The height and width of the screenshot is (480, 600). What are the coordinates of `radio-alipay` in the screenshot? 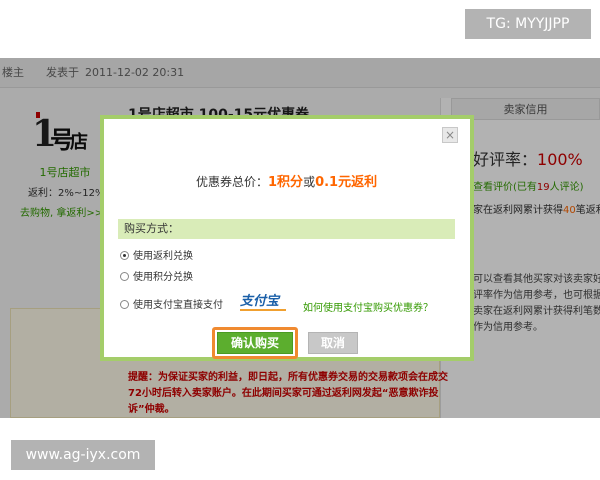 It's located at (124, 304).